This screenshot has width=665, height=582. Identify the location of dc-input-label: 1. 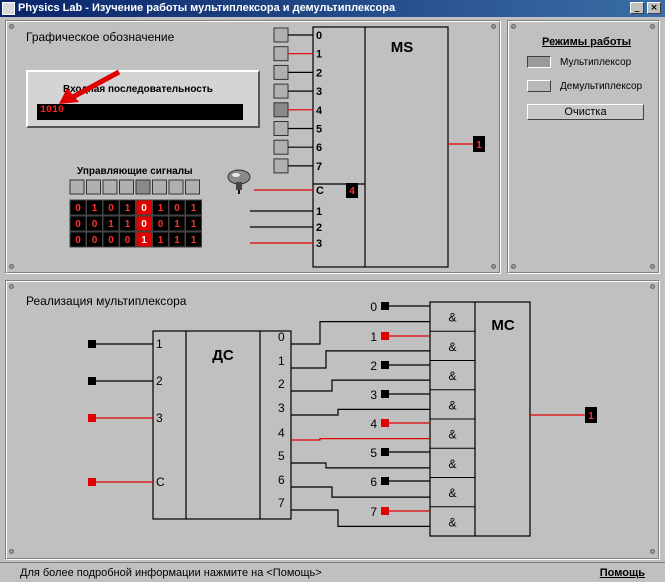
(159, 344).